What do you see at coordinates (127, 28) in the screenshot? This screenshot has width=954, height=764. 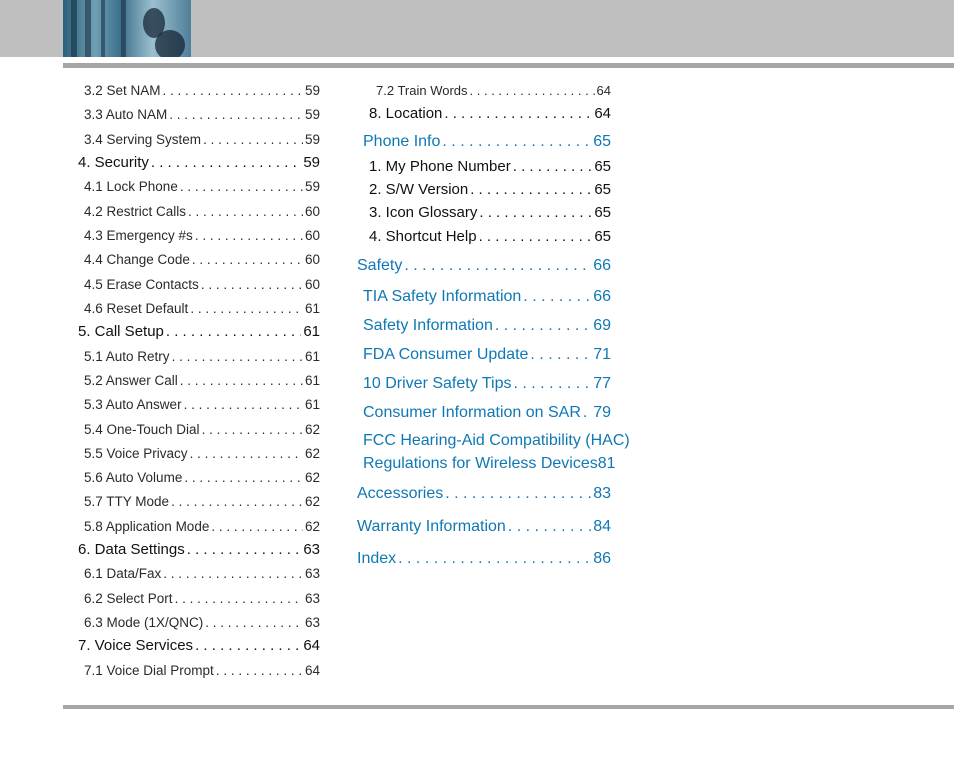 I see `header-photo` at bounding box center [127, 28].